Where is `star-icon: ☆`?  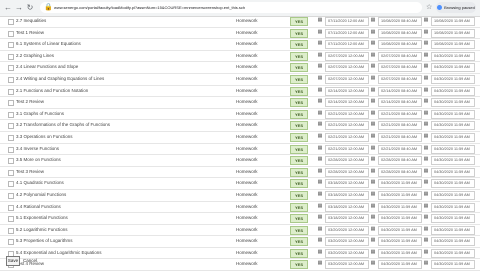 star-icon: ☆ is located at coordinates (429, 8).